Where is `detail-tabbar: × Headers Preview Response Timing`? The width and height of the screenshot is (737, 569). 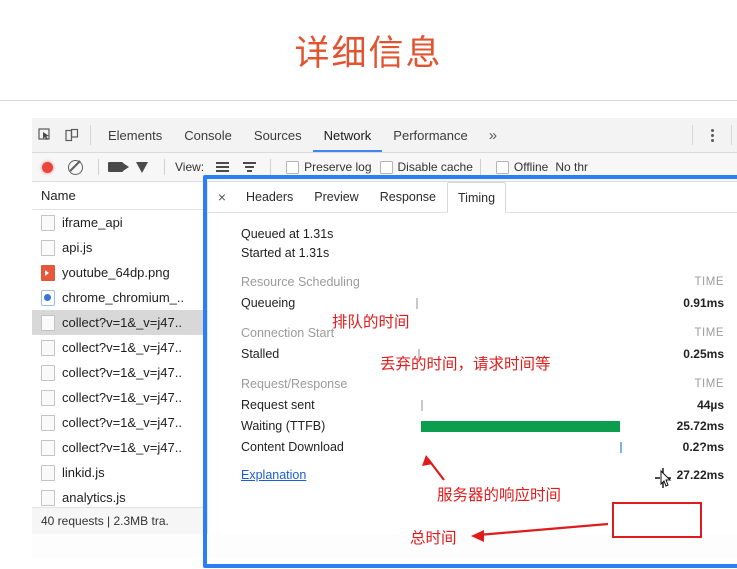
detail-tabbar: × Headers Preview Response Timing is located at coordinates (472, 197).